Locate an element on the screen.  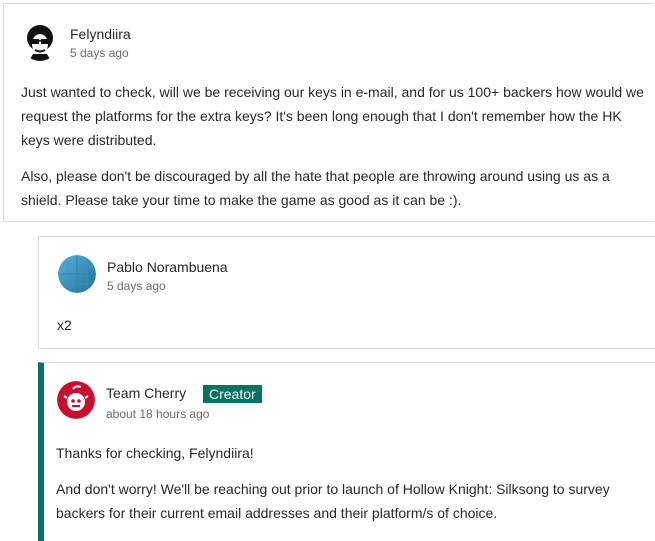
comment-body: x2 is located at coordinates (347, 325).